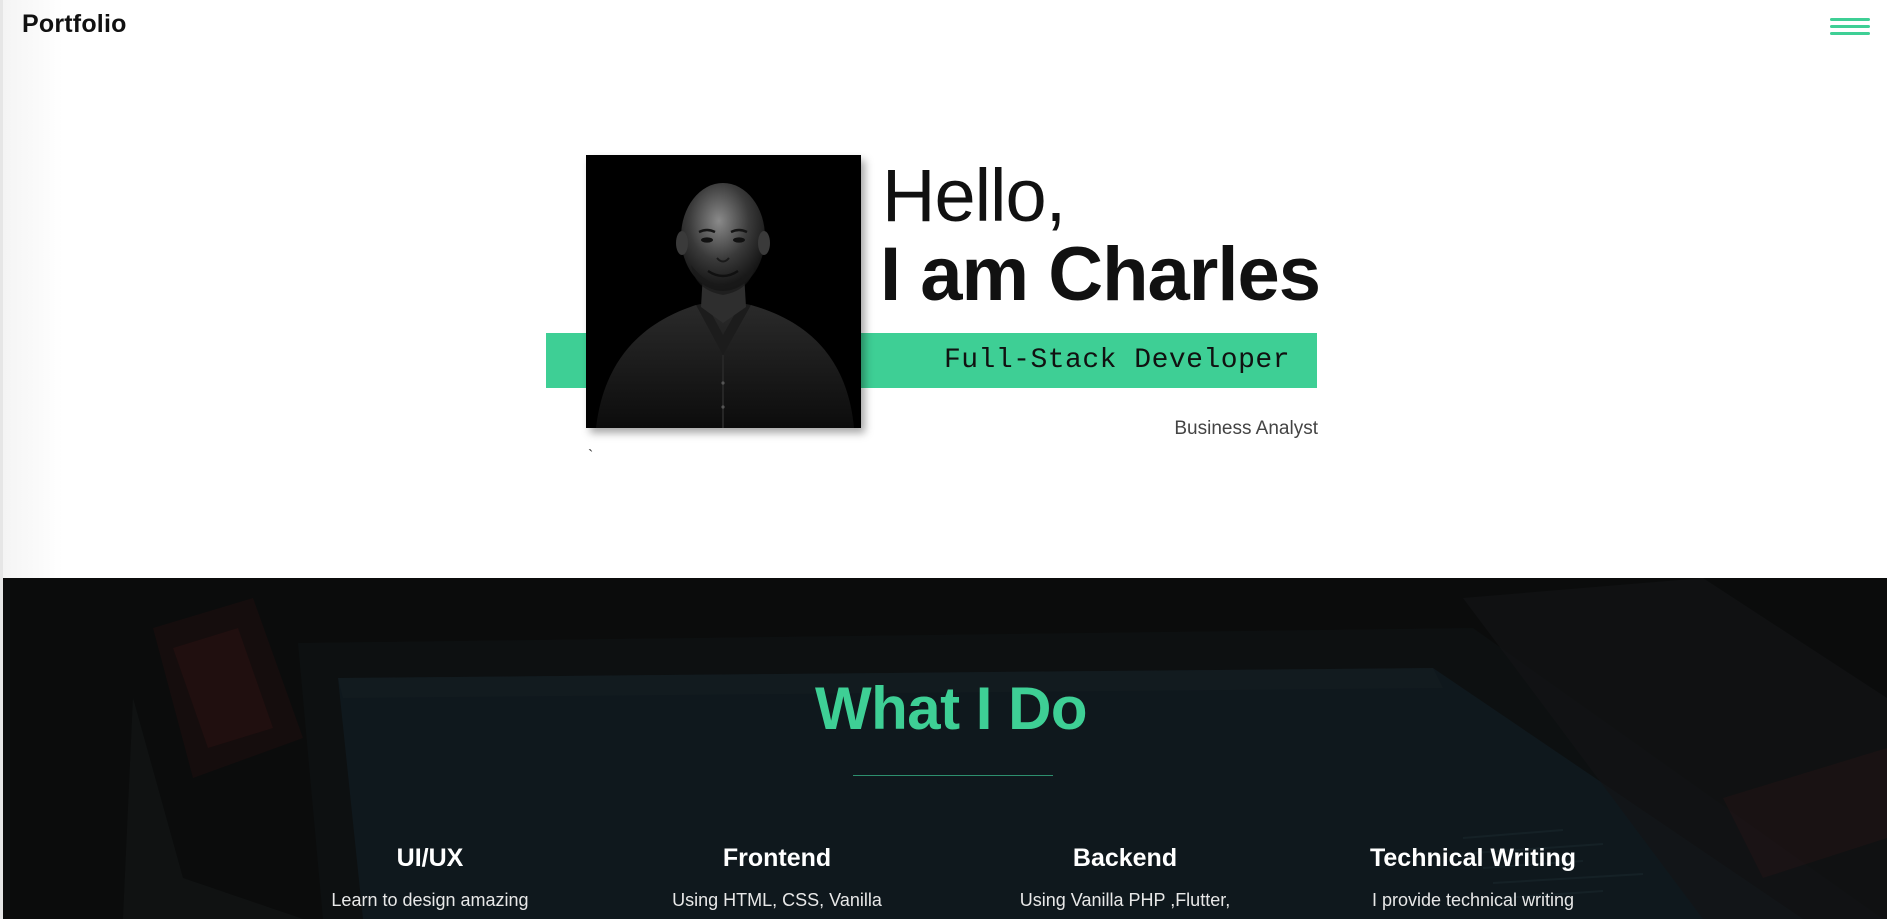  What do you see at coordinates (430, 875) in the screenshot?
I see `service-card-uiux: UI/UX Learn to design amazing` at bounding box center [430, 875].